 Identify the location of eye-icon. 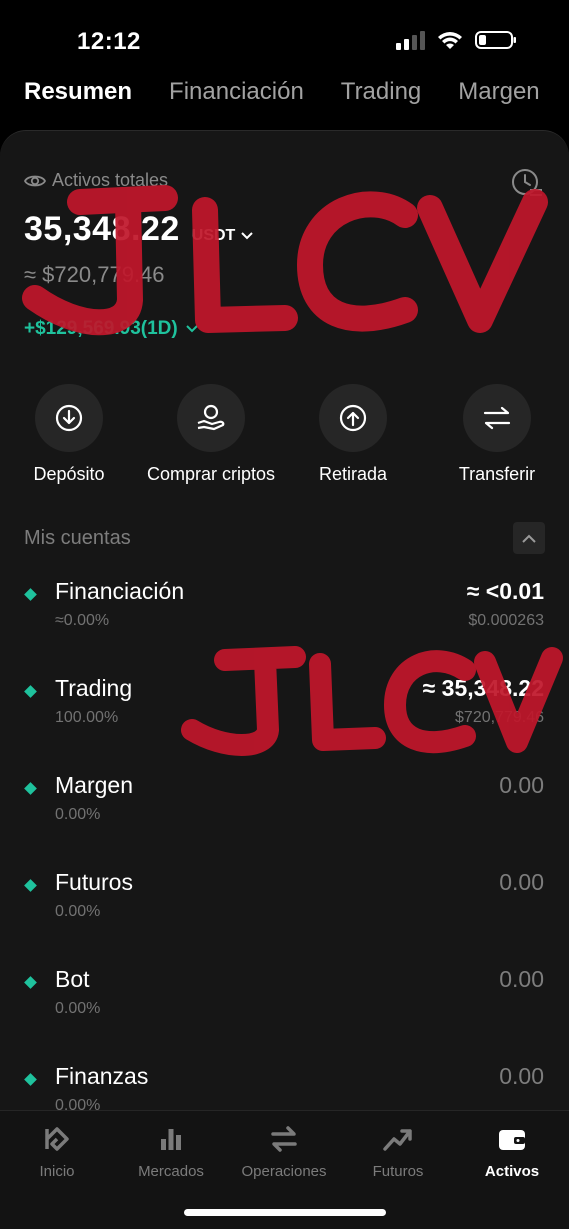
(35, 181).